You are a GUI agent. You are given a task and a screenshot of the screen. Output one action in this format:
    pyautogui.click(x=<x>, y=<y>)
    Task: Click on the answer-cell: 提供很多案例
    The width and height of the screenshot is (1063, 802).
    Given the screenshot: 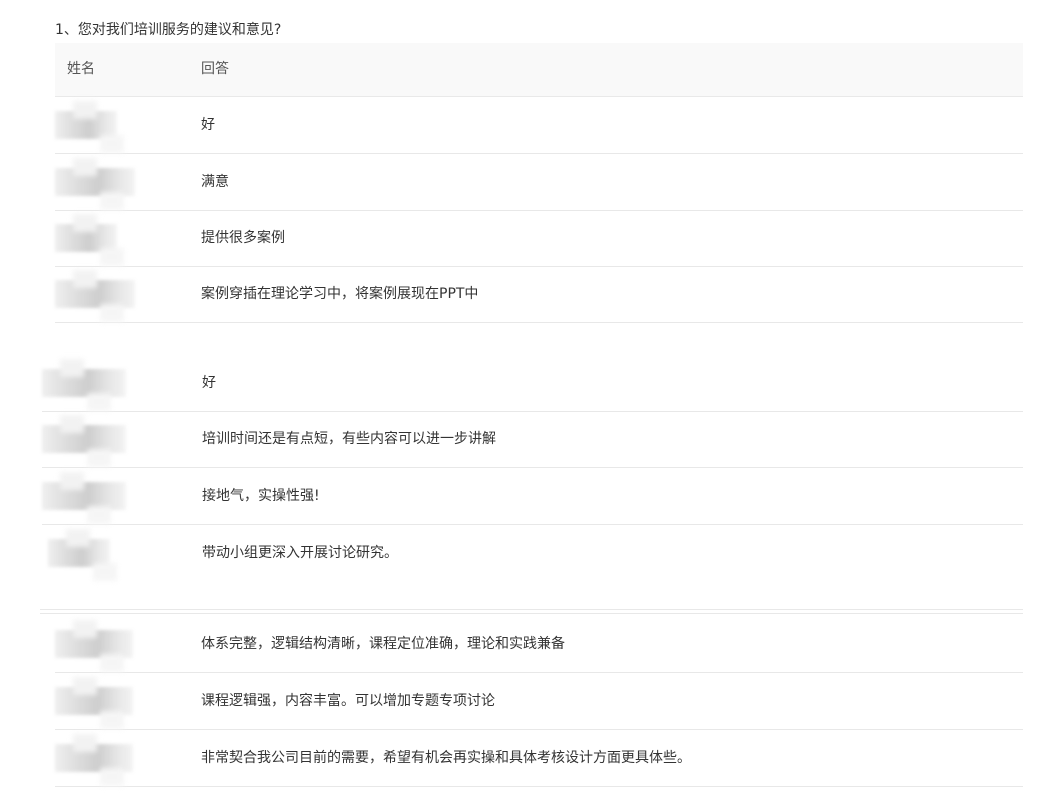 What is the action you would take?
    pyautogui.click(x=243, y=238)
    